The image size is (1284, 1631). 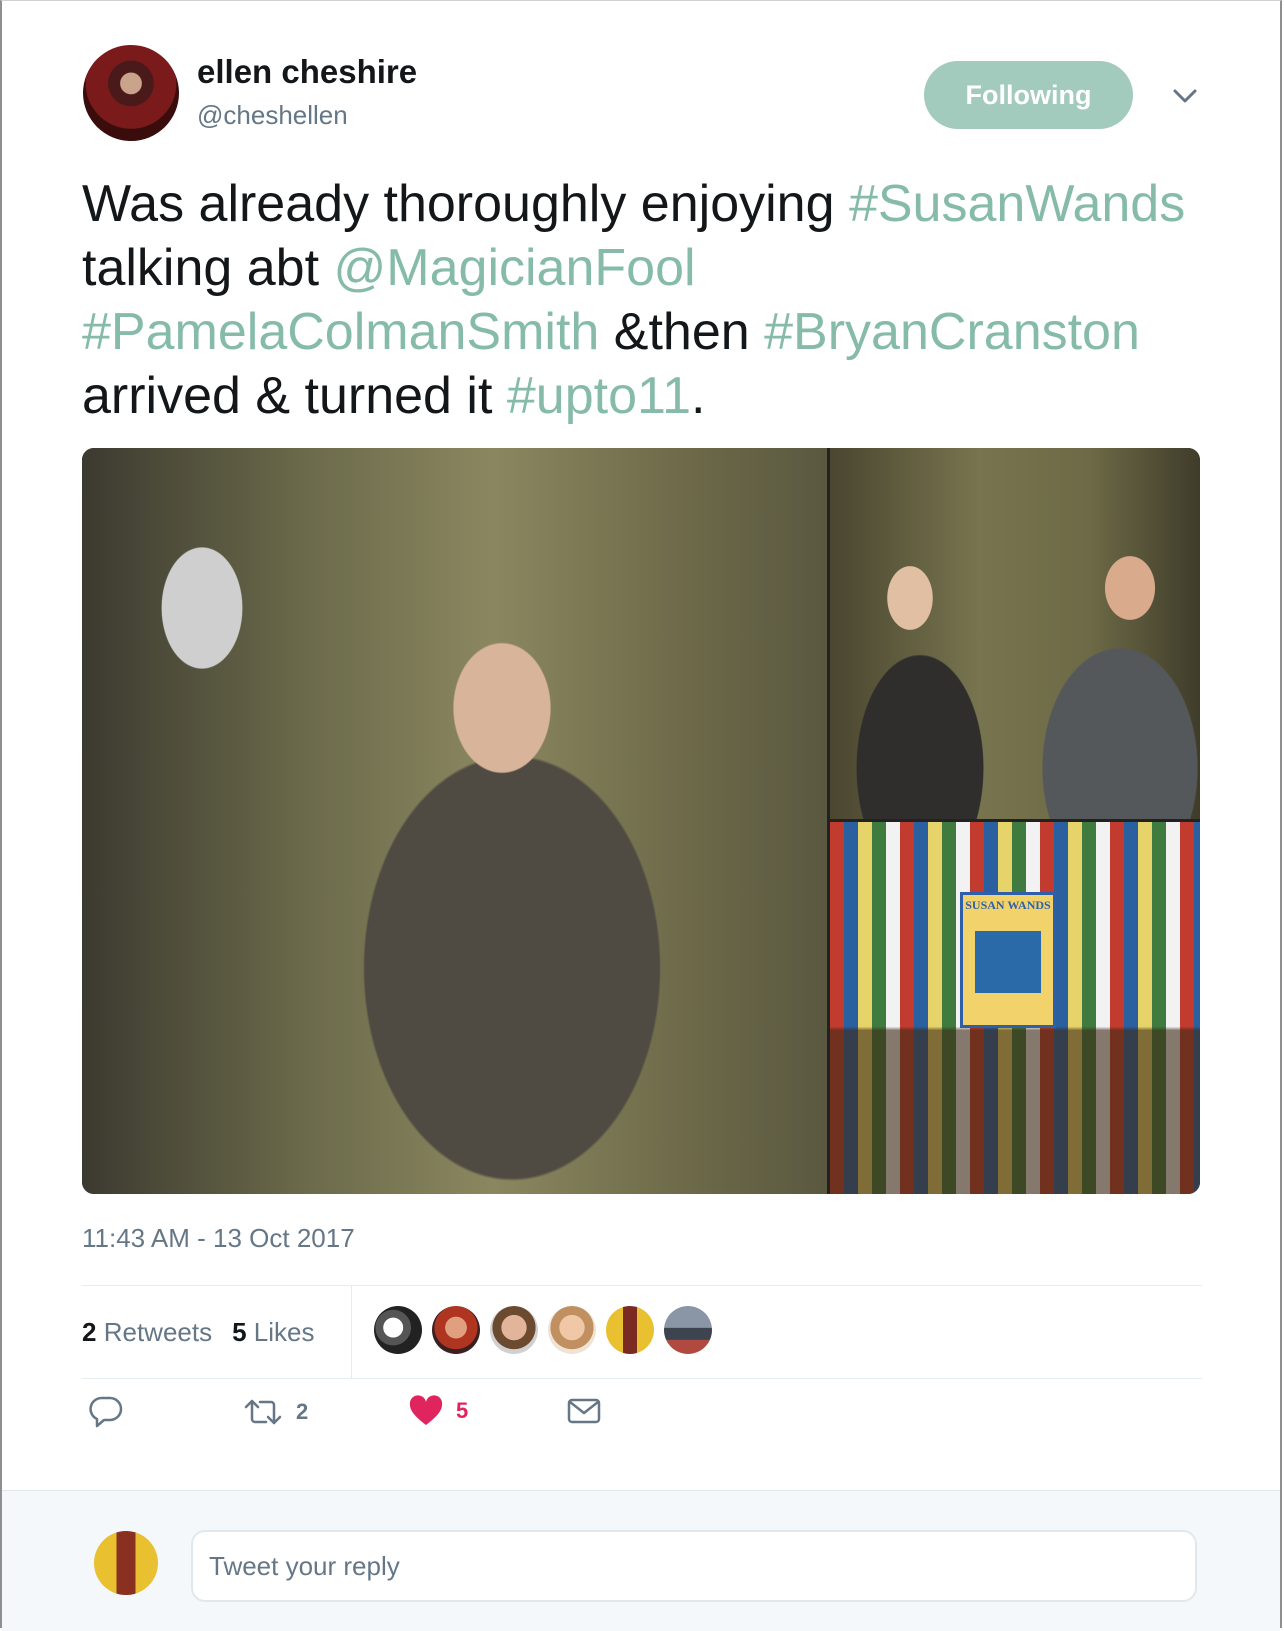 What do you see at coordinates (426, 1410) in the screenshot?
I see `heart-icon` at bounding box center [426, 1410].